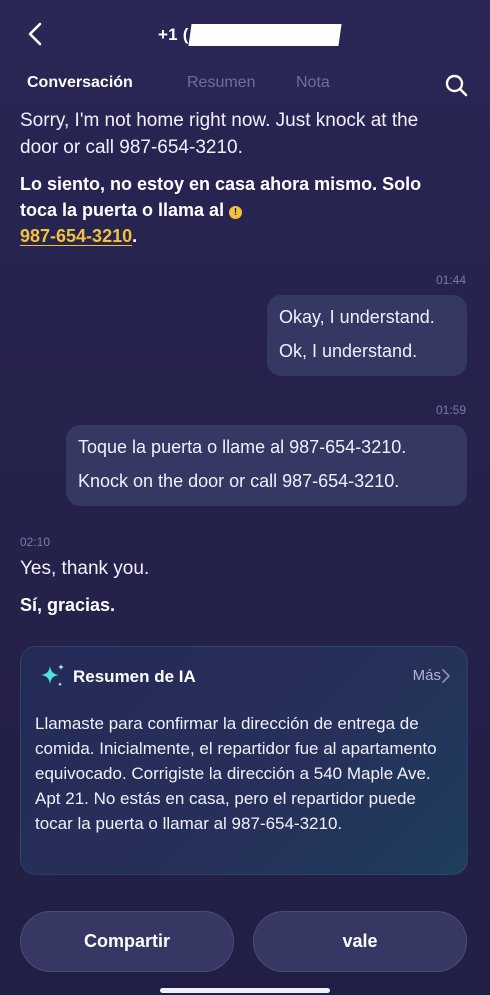 The height and width of the screenshot is (995, 490). What do you see at coordinates (52, 675) in the screenshot?
I see `sparkle-icon` at bounding box center [52, 675].